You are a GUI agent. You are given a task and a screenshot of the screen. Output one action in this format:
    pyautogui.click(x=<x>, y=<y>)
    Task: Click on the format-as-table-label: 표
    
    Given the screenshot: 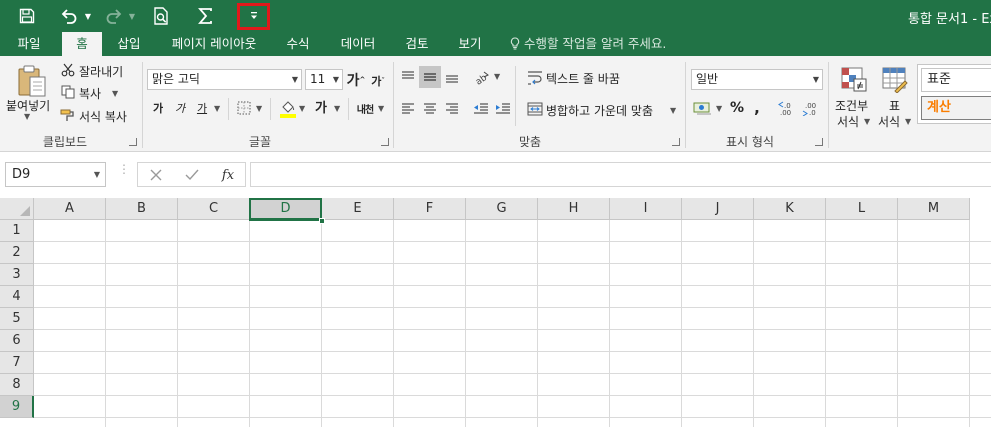 What is the action you would take?
    pyautogui.click(x=894, y=105)
    